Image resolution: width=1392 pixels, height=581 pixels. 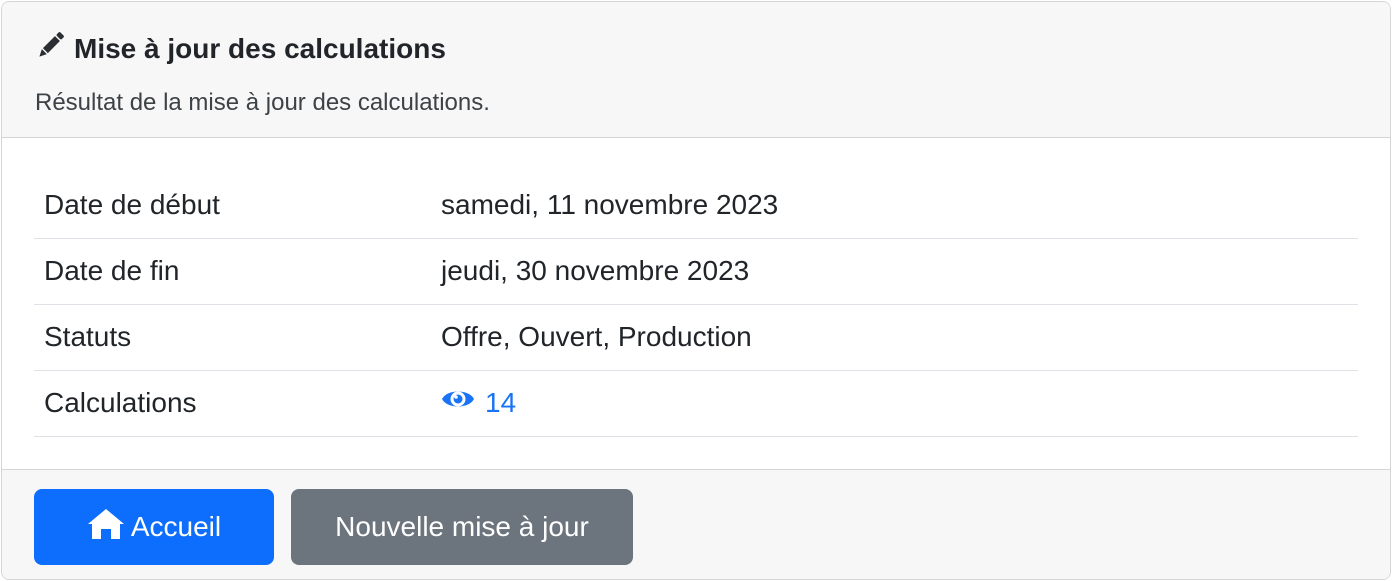 I want to click on table-row: Statuts Offre, Ouvert, Production, so click(x=696, y=337).